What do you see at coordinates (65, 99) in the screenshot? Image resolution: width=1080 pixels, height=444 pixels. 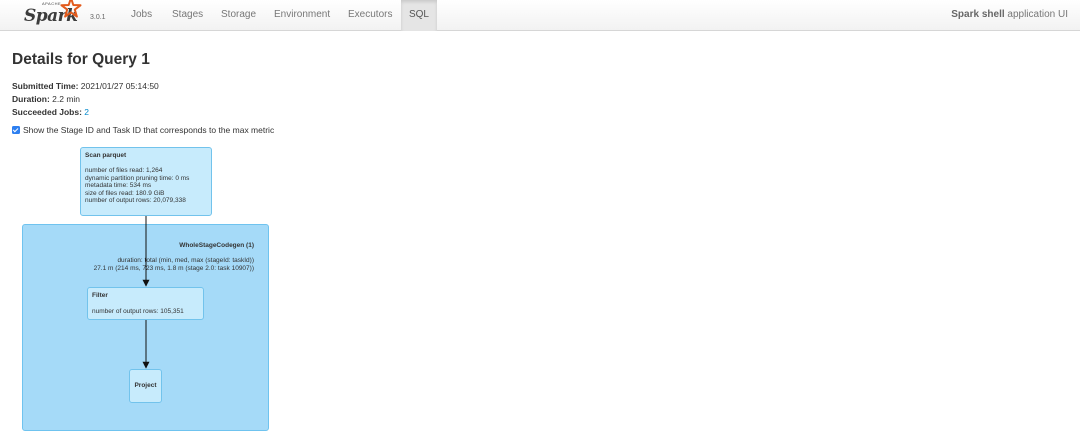 I see `duration-value: 2.2 min` at bounding box center [65, 99].